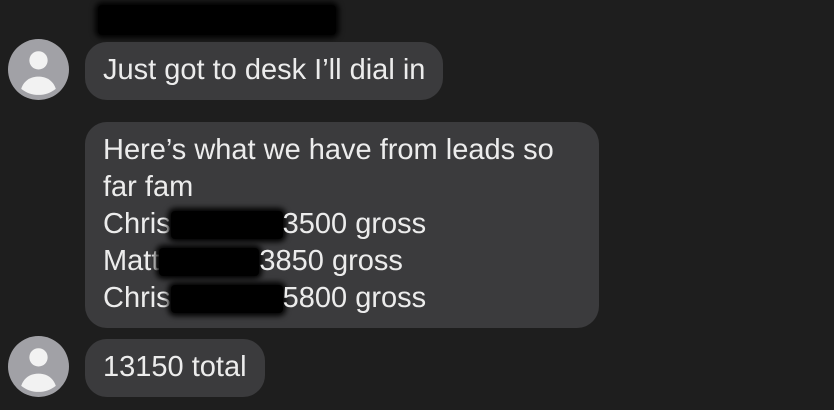 Image resolution: width=834 pixels, height=410 pixels. I want to click on lead-amount: 3500 gross, so click(354, 224).